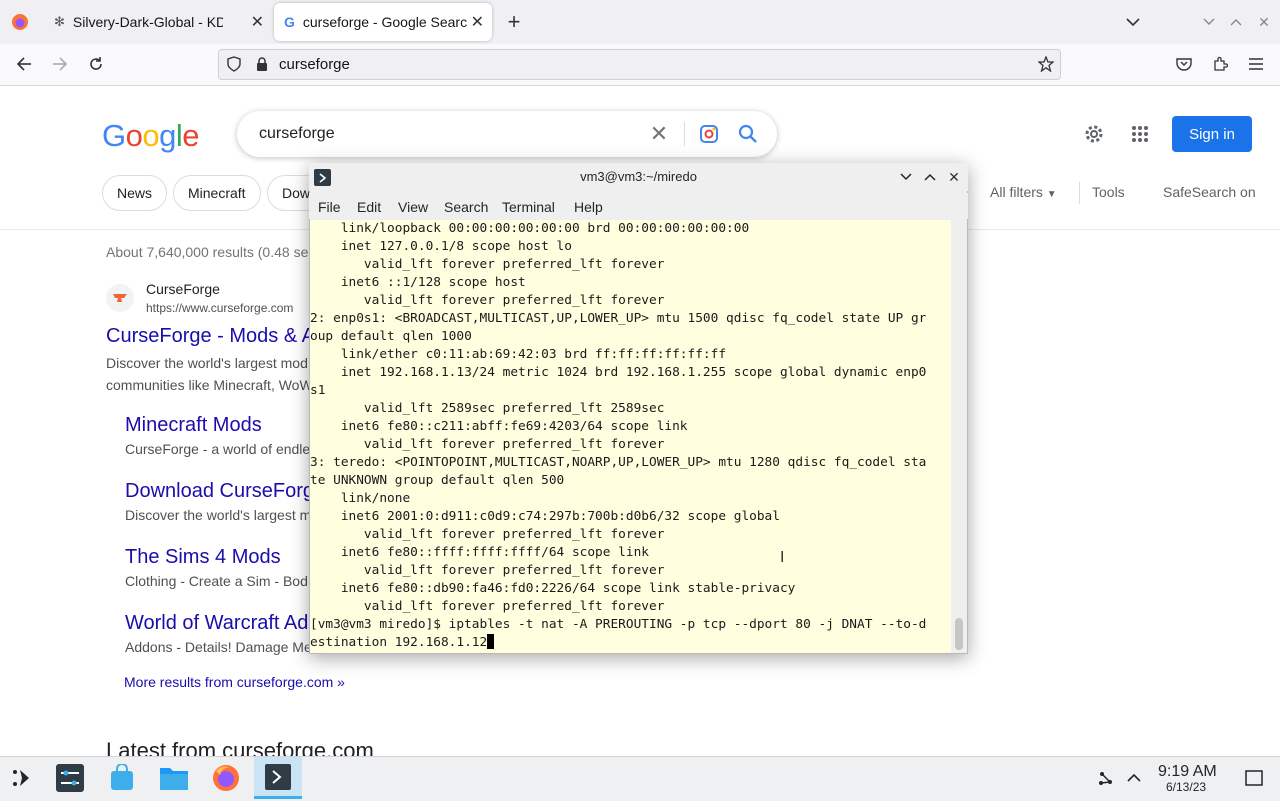 The width and height of the screenshot is (1280, 801). What do you see at coordinates (24, 64) in the screenshot?
I see `back-icon` at bounding box center [24, 64].